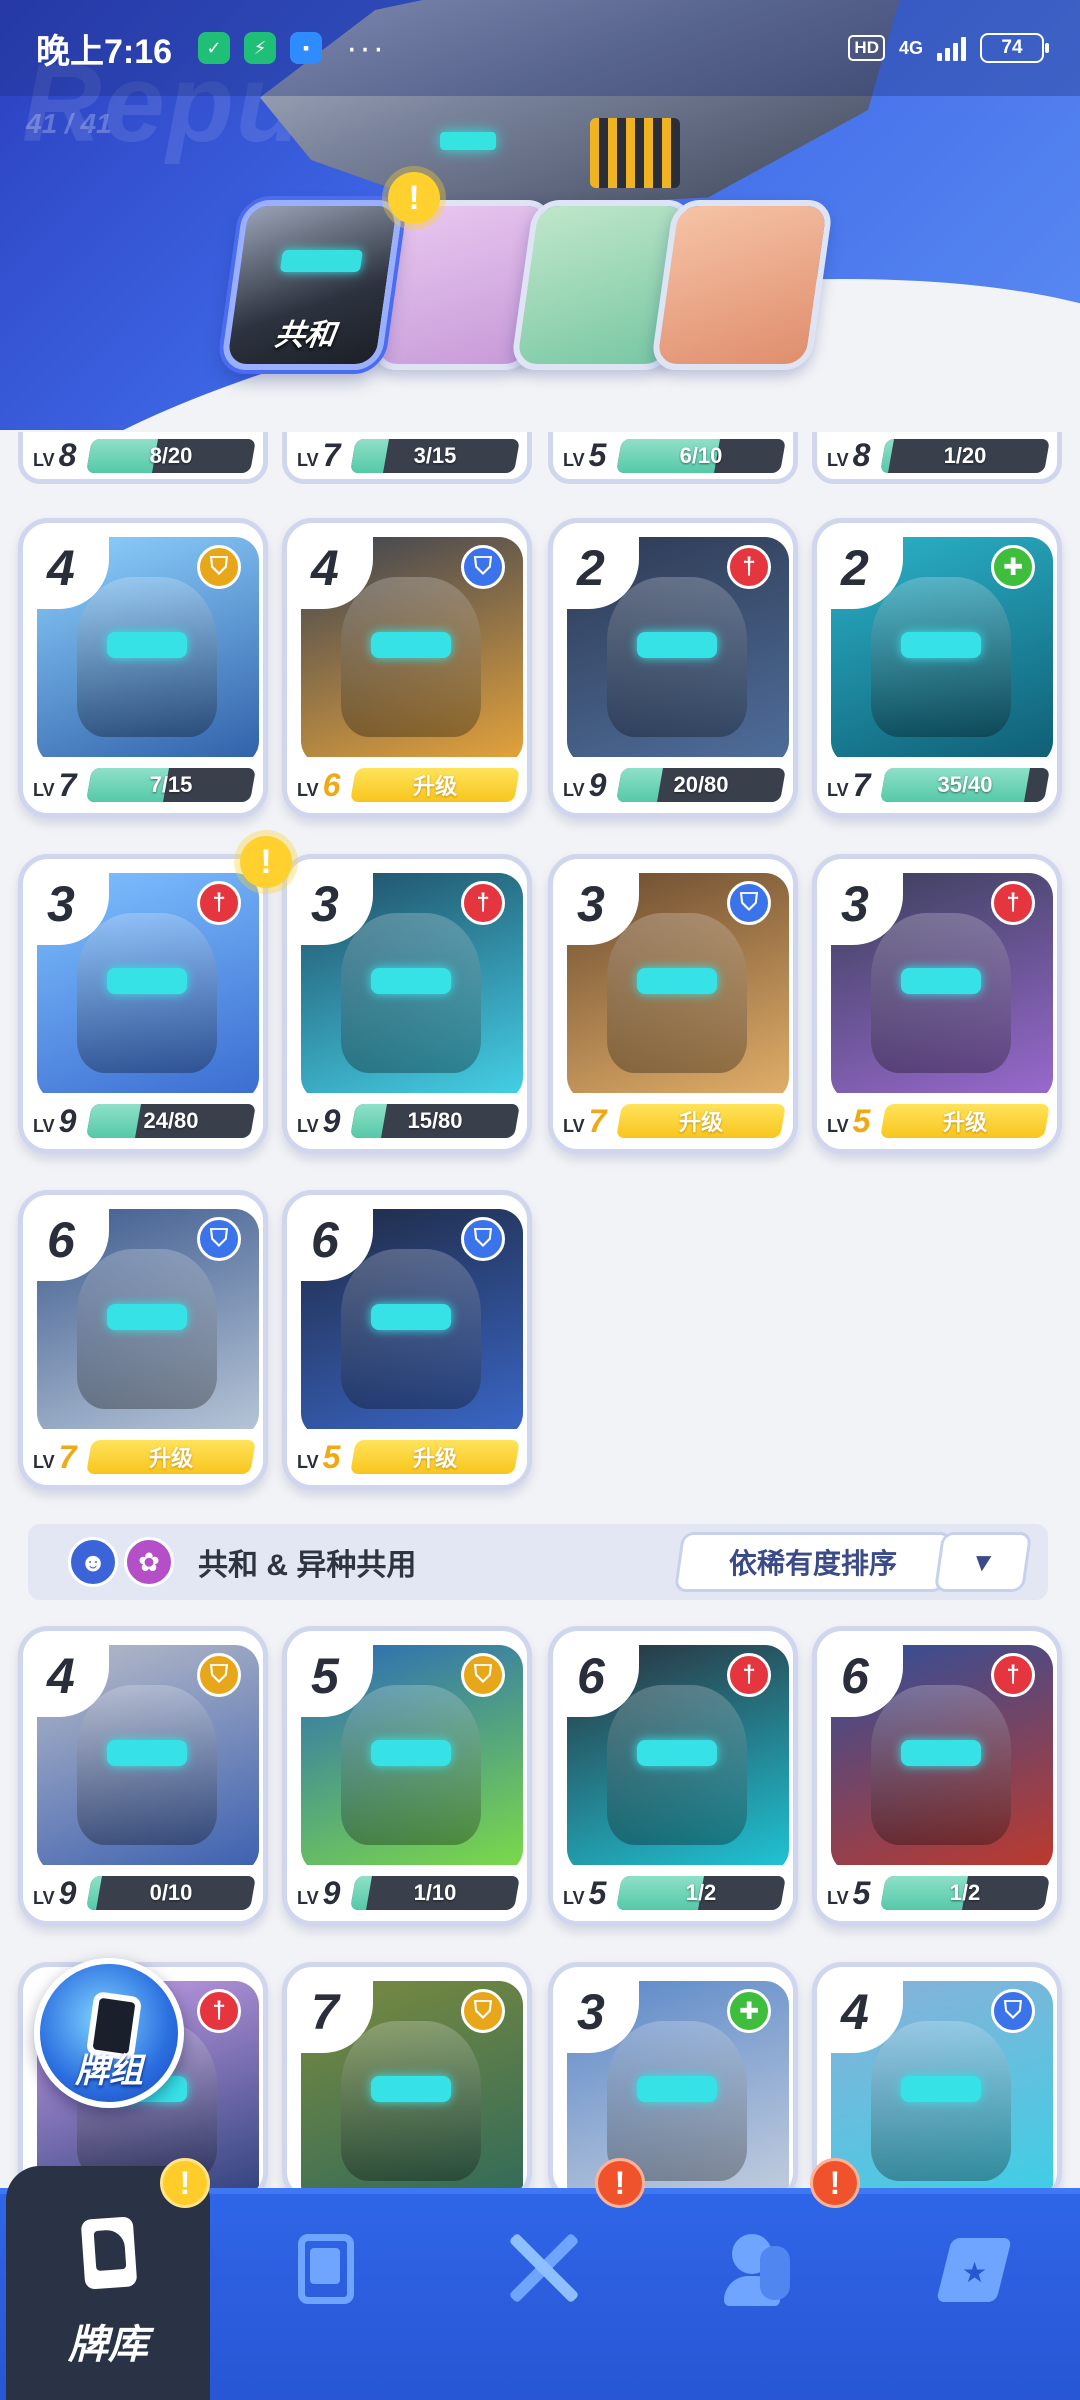 Image resolution: width=1080 pixels, height=2400 pixels. I want to click on bottom-nav: 牌库 ★, so click(540, 2283).